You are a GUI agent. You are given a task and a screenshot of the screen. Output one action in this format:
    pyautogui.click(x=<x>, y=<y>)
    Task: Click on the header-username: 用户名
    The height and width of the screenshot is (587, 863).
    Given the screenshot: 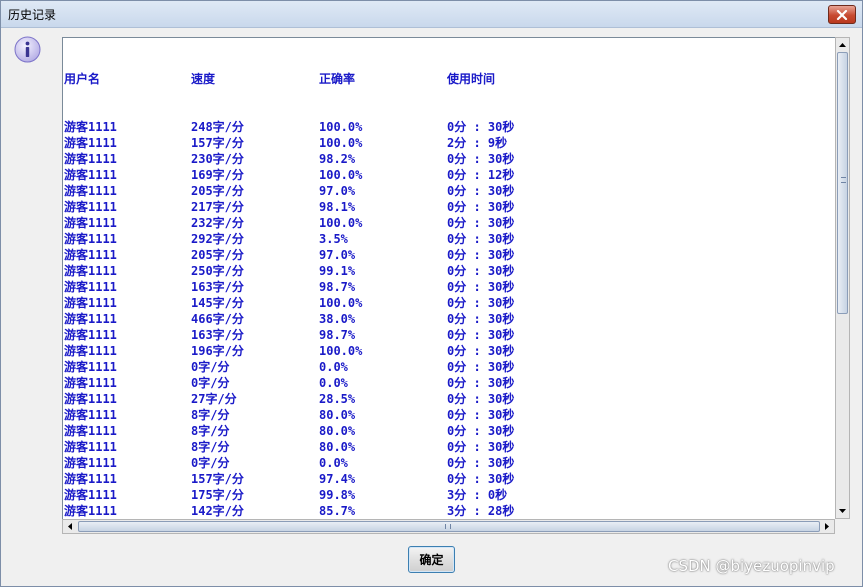 What is the action you would take?
    pyautogui.click(x=82, y=79)
    